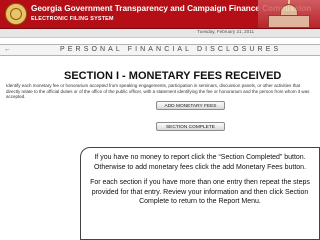 This screenshot has width=320, height=240. What do you see at coordinates (7, 50) in the screenshot?
I see `back-arrow-icon: ←` at bounding box center [7, 50].